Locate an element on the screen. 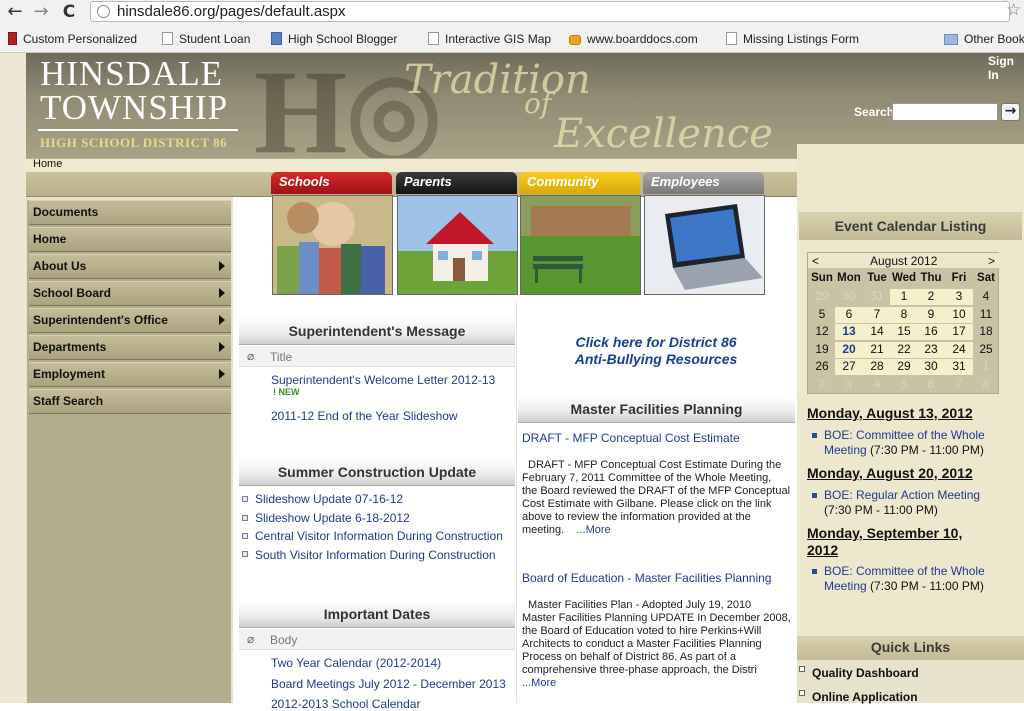 This screenshot has width=1024, height=711. bookmark-student-loan: Student Loan is located at coordinates (206, 39).